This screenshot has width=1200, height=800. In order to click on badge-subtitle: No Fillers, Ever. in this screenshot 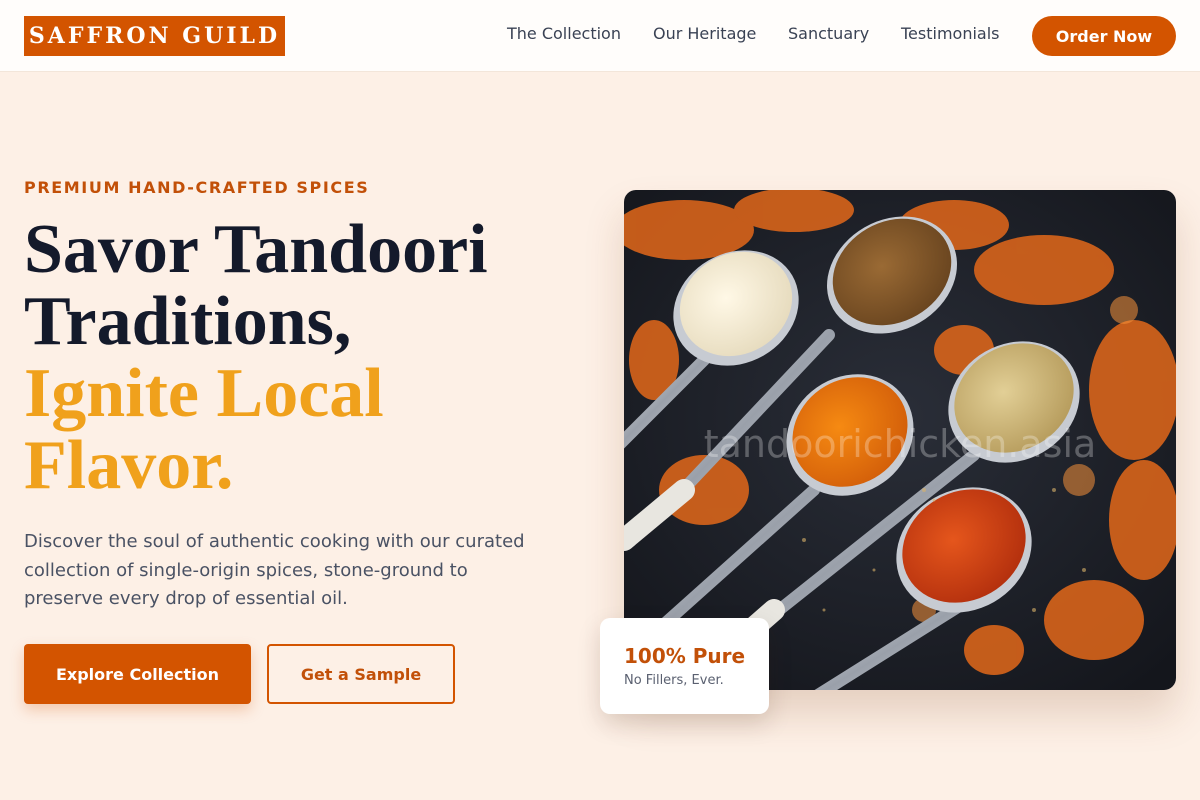, I will do `click(674, 680)`.